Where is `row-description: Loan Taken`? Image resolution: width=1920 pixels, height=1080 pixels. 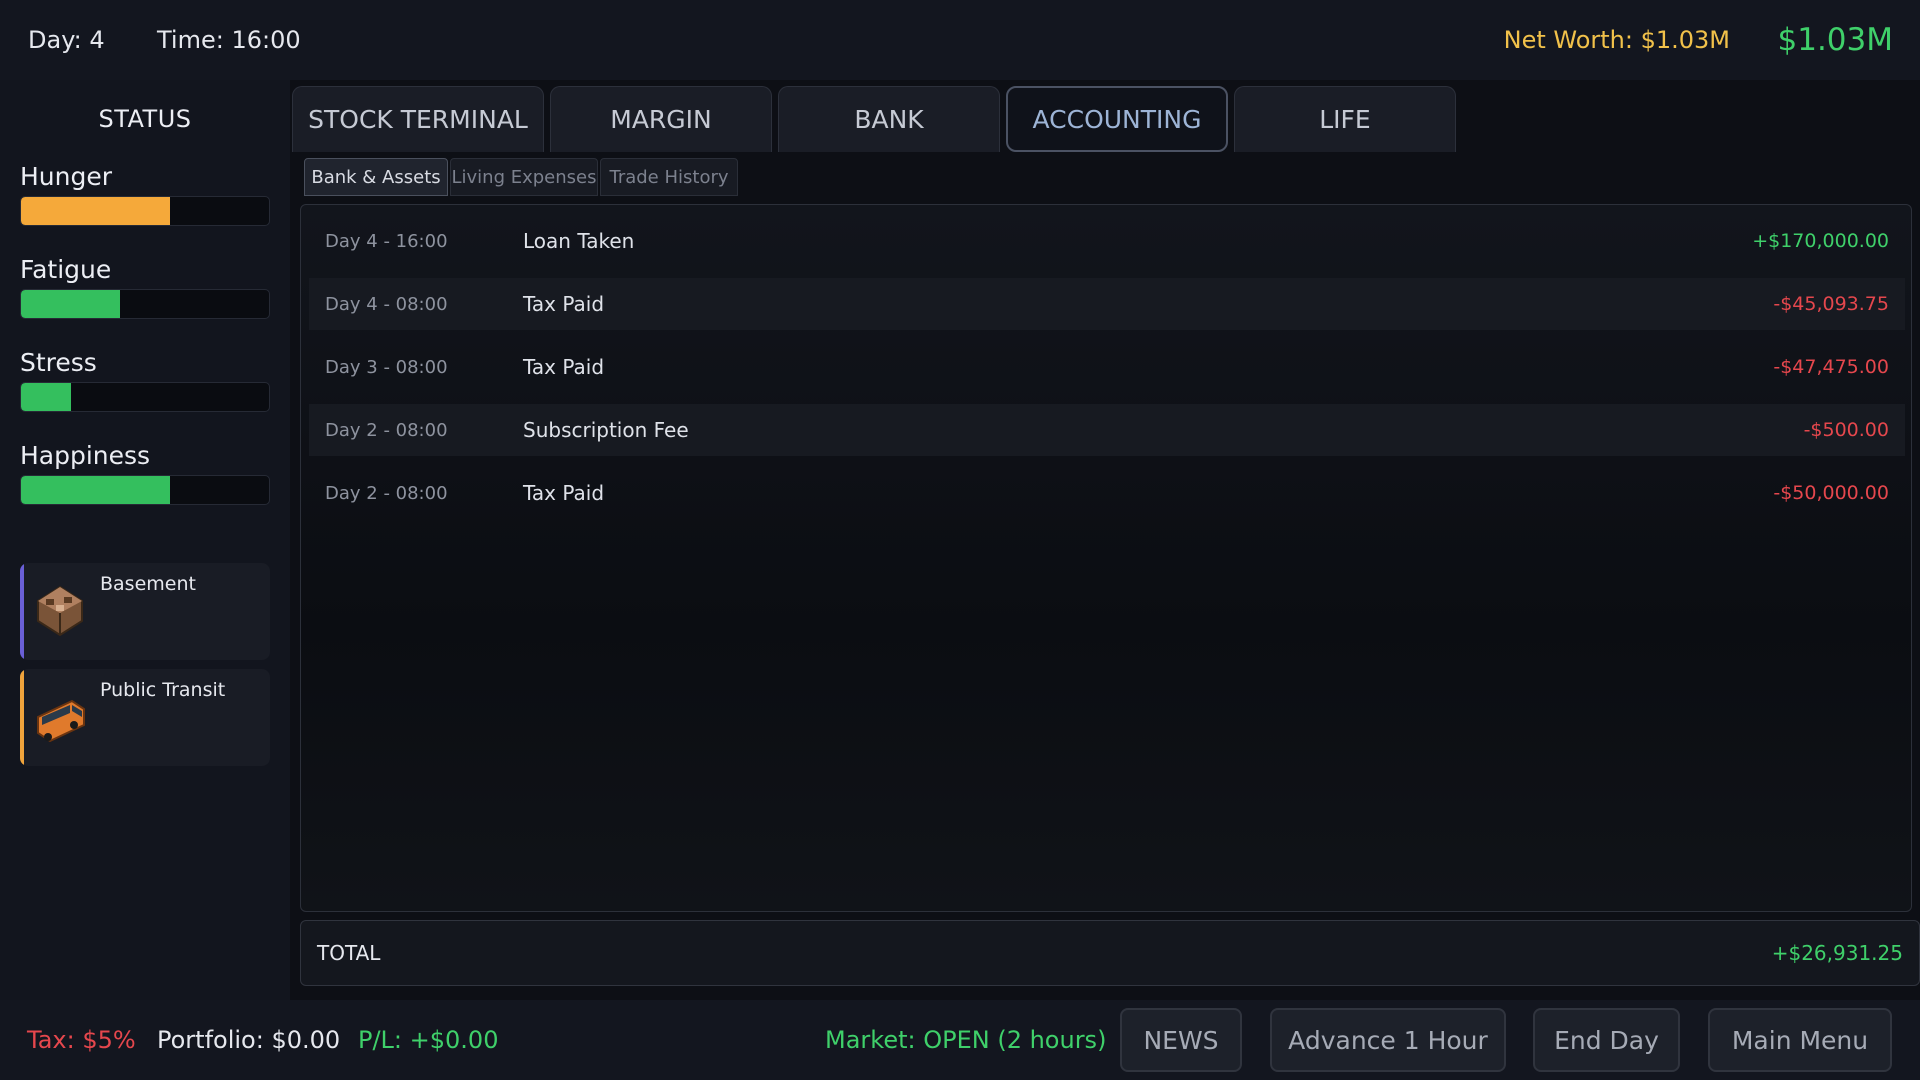 row-description: Loan Taken is located at coordinates (579, 241).